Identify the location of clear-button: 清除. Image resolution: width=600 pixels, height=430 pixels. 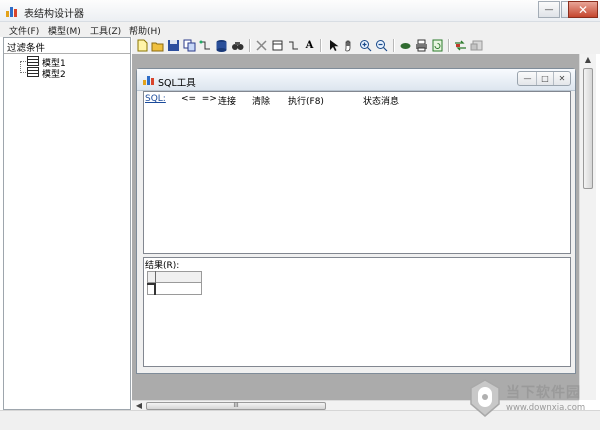
(261, 100).